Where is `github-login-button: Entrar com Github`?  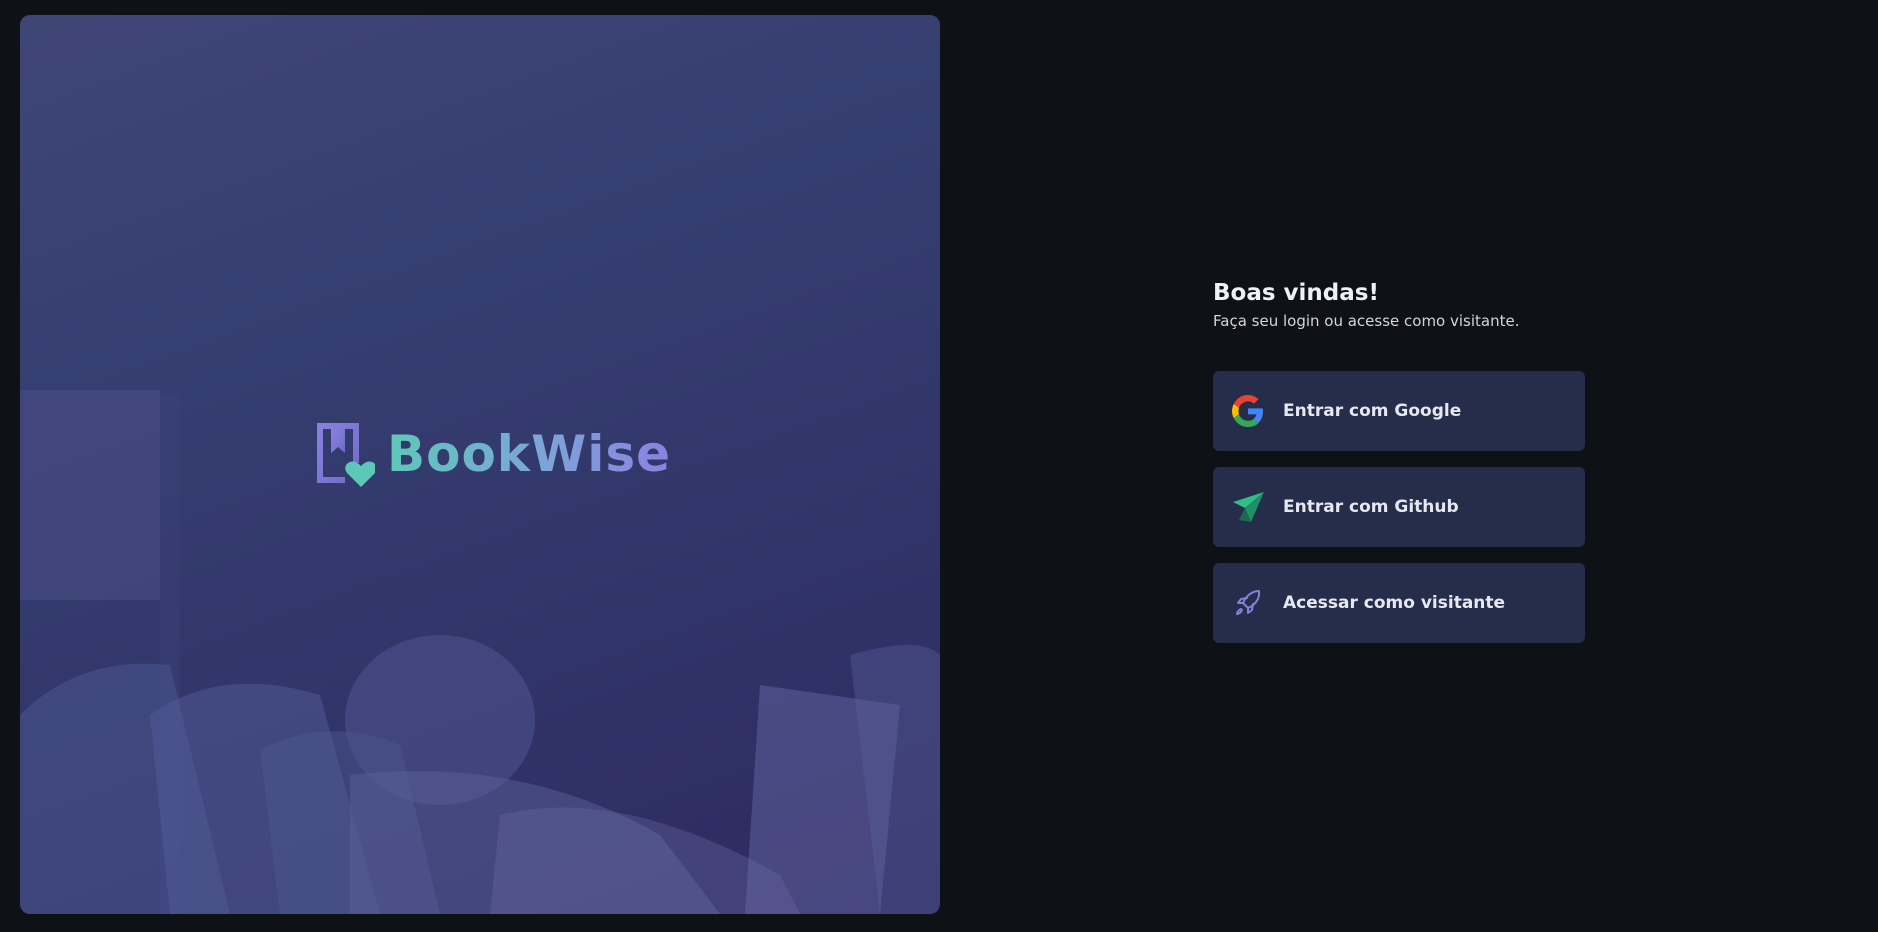 github-login-button: Entrar com Github is located at coordinates (1399, 507).